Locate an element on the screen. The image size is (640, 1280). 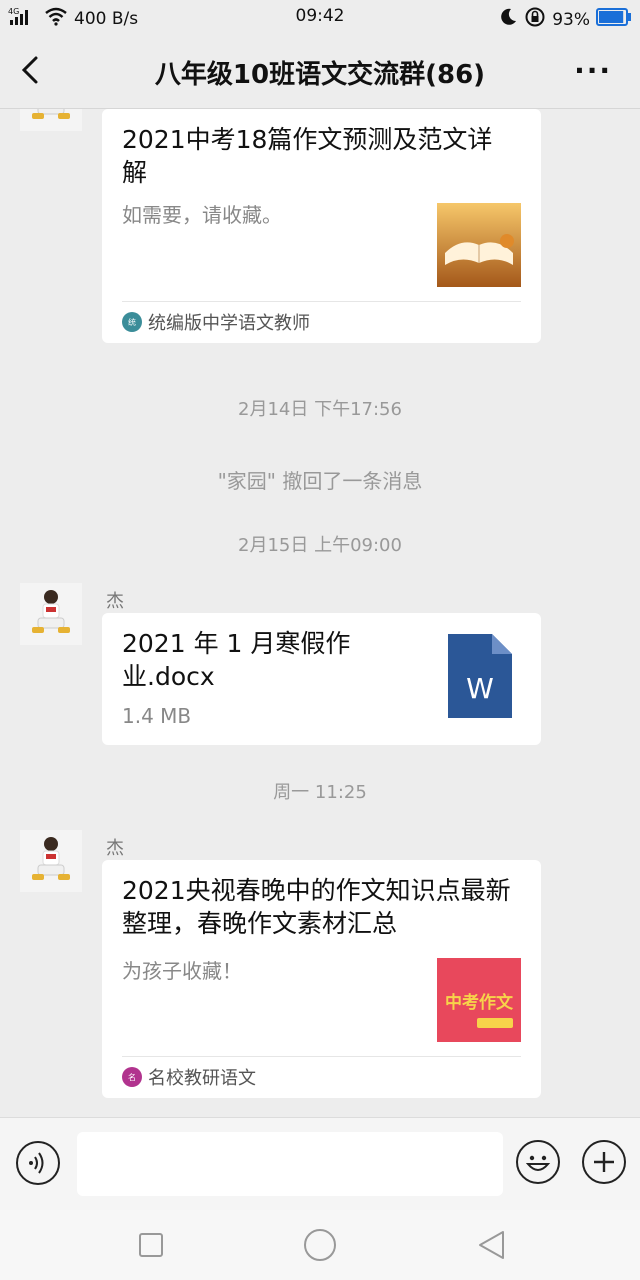
chat-header: 八年级10班语文交流群(86) ··· is located at coordinates (320, 71).